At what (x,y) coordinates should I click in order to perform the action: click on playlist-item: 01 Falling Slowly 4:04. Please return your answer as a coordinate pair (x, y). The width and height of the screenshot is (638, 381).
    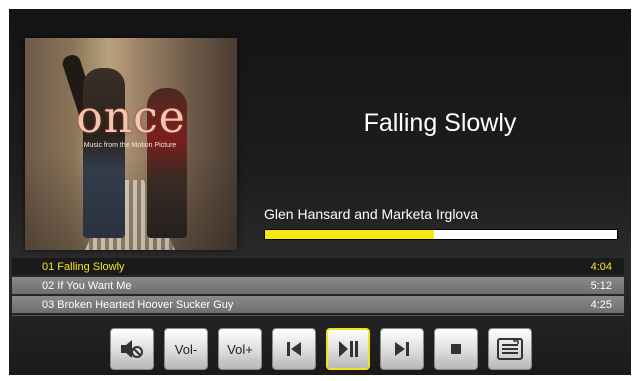
    Looking at the image, I should click on (318, 266).